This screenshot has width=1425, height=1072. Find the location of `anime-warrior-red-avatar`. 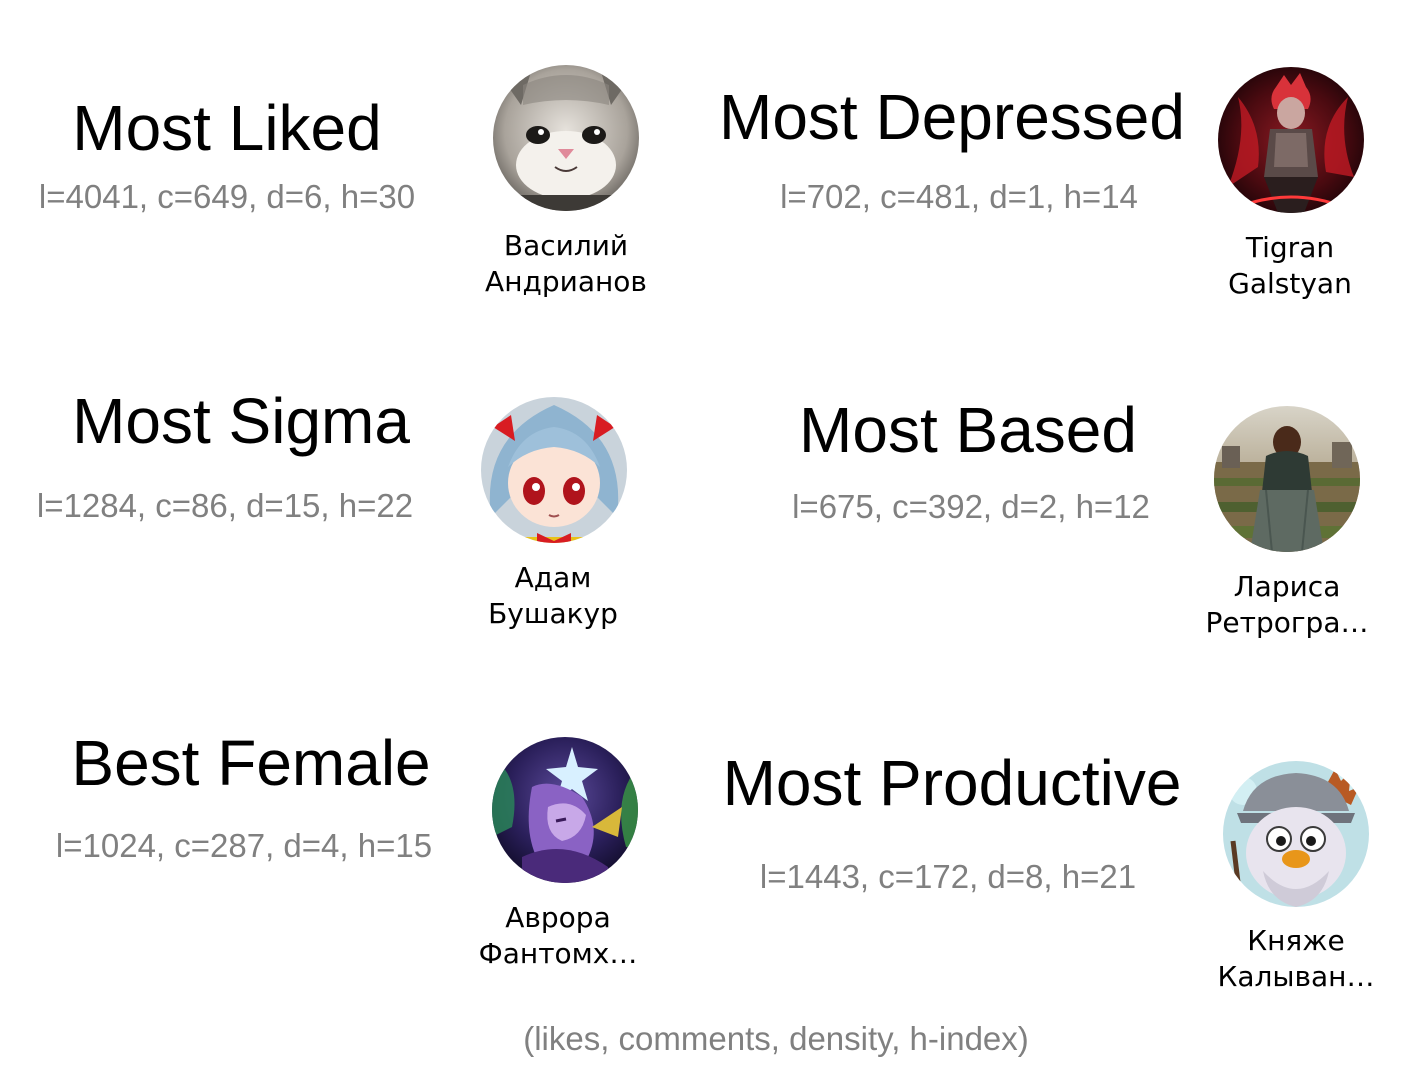

anime-warrior-red-avatar is located at coordinates (1291, 140).